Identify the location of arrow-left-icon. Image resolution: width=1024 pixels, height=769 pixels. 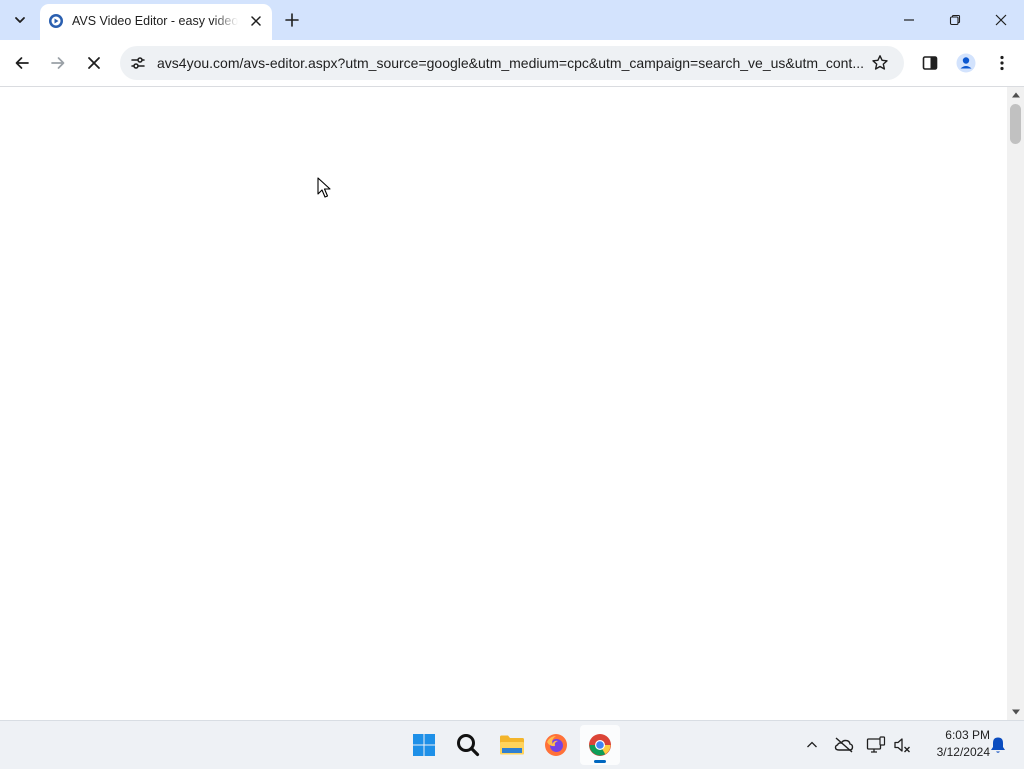
(22, 63).